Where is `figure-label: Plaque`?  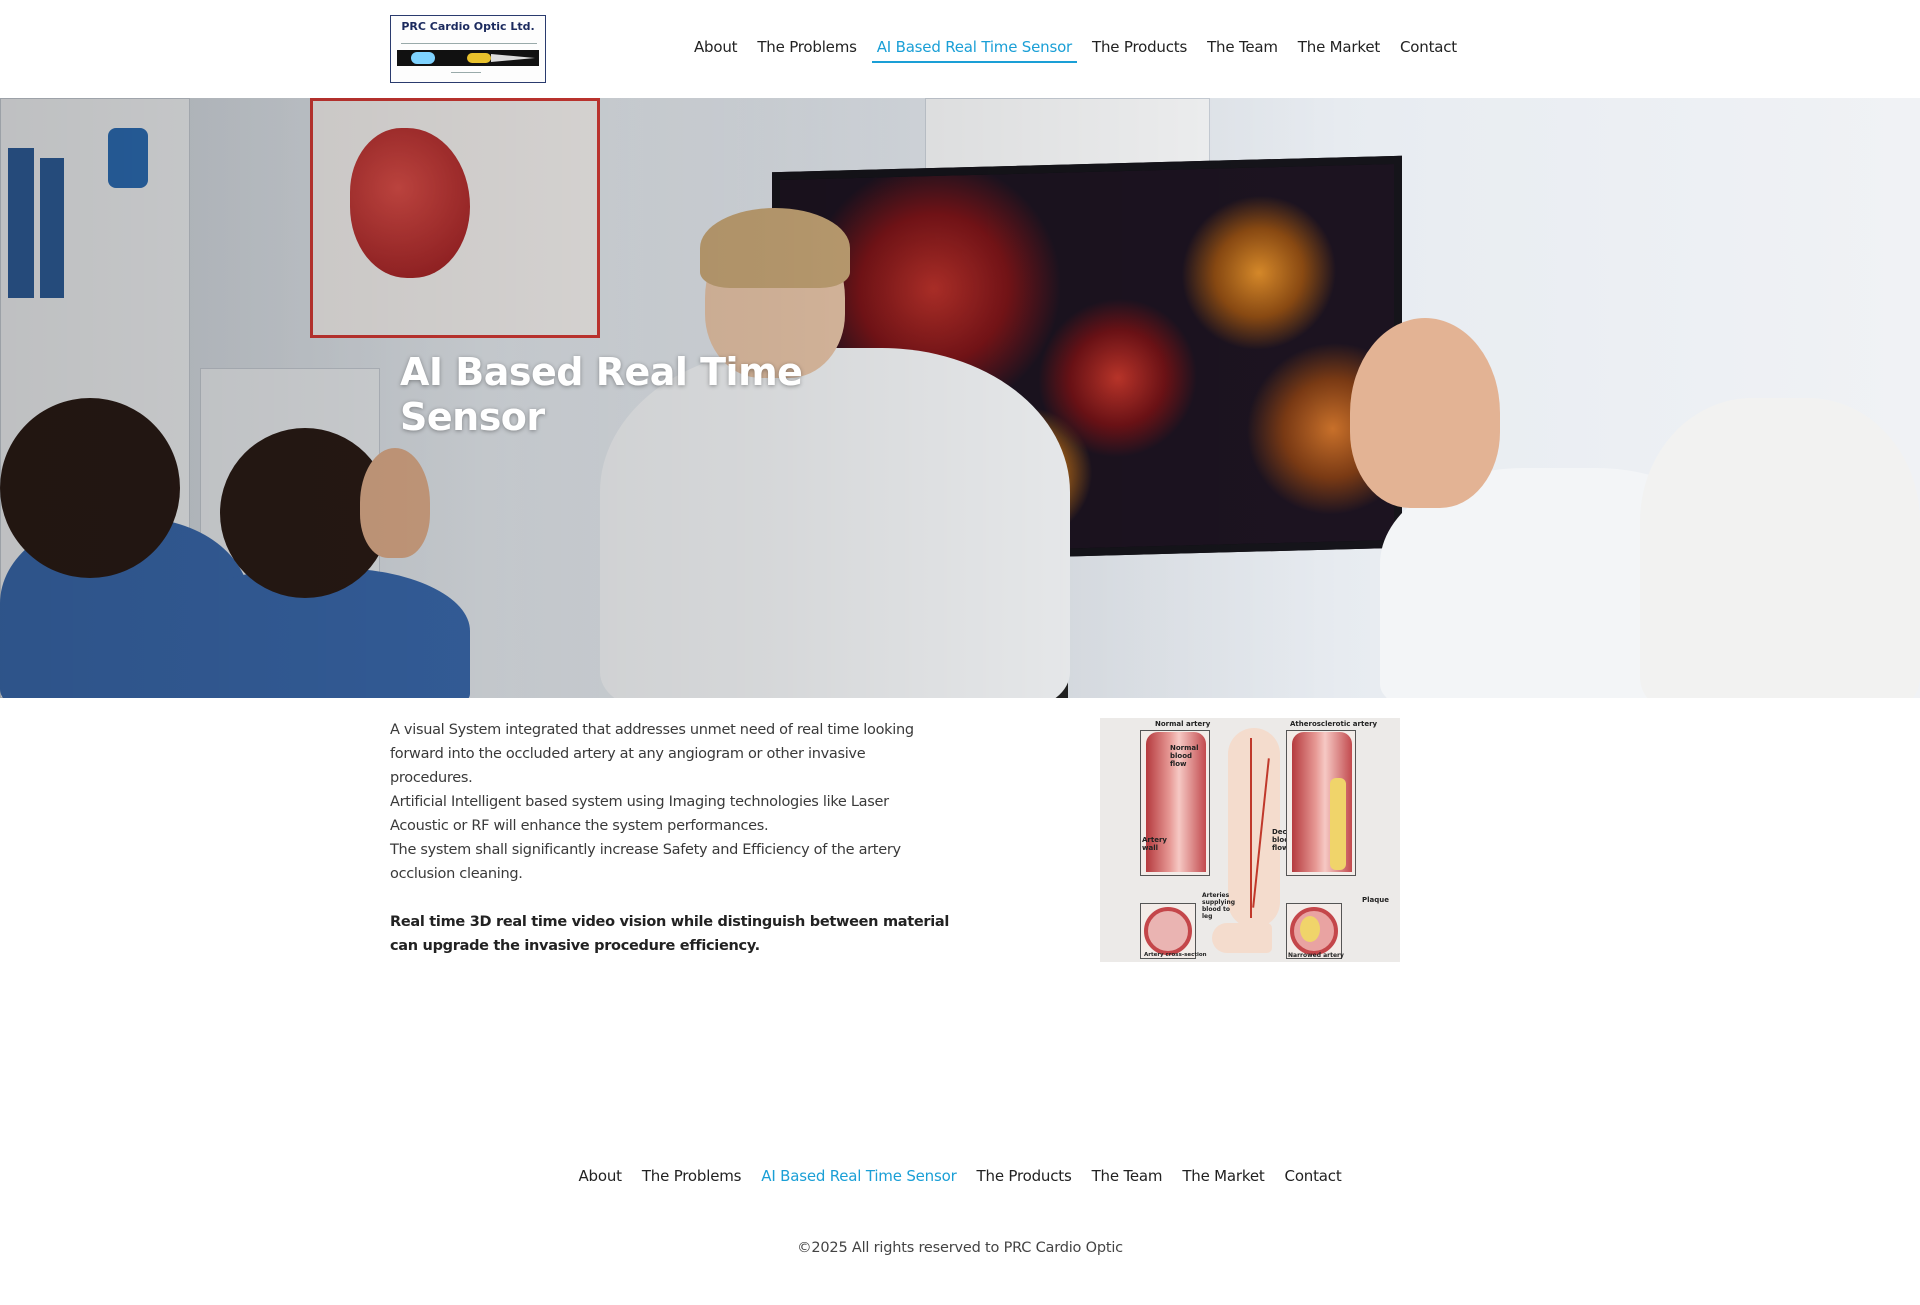
figure-label: Plaque is located at coordinates (1375, 900).